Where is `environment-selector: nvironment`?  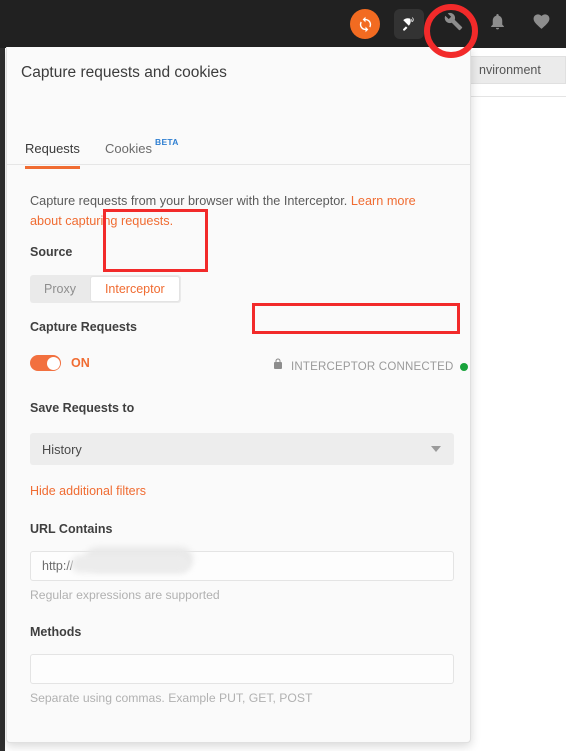
environment-selector: nvironment is located at coordinates (518, 70).